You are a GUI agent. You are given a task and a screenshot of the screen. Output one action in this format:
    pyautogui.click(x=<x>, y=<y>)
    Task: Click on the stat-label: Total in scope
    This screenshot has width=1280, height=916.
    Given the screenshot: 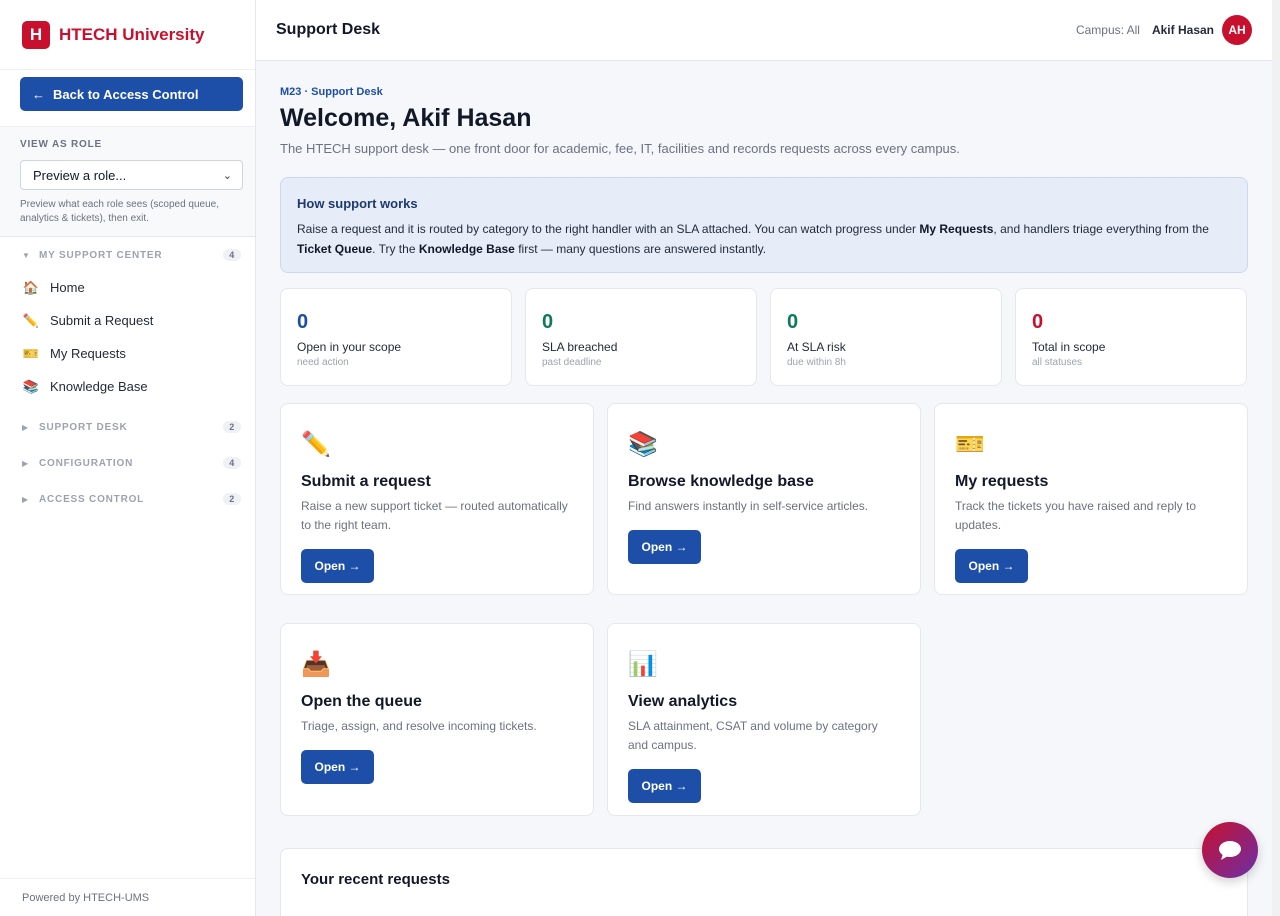 What is the action you would take?
    pyautogui.click(x=1069, y=347)
    